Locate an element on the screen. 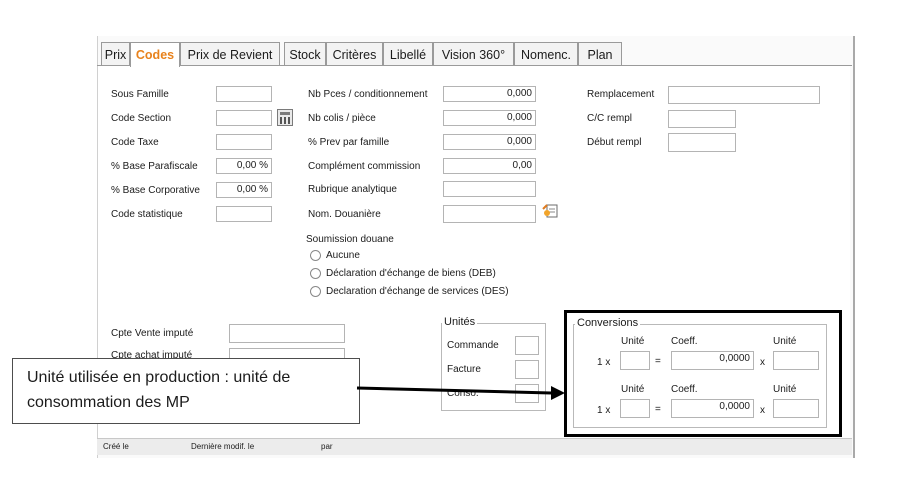  tab-stock: Stock is located at coordinates (305, 54).